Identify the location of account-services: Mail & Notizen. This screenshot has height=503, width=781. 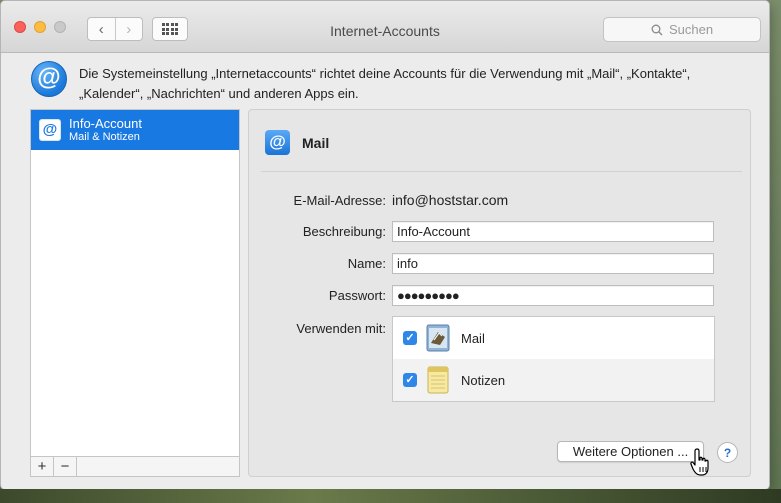
(104, 137).